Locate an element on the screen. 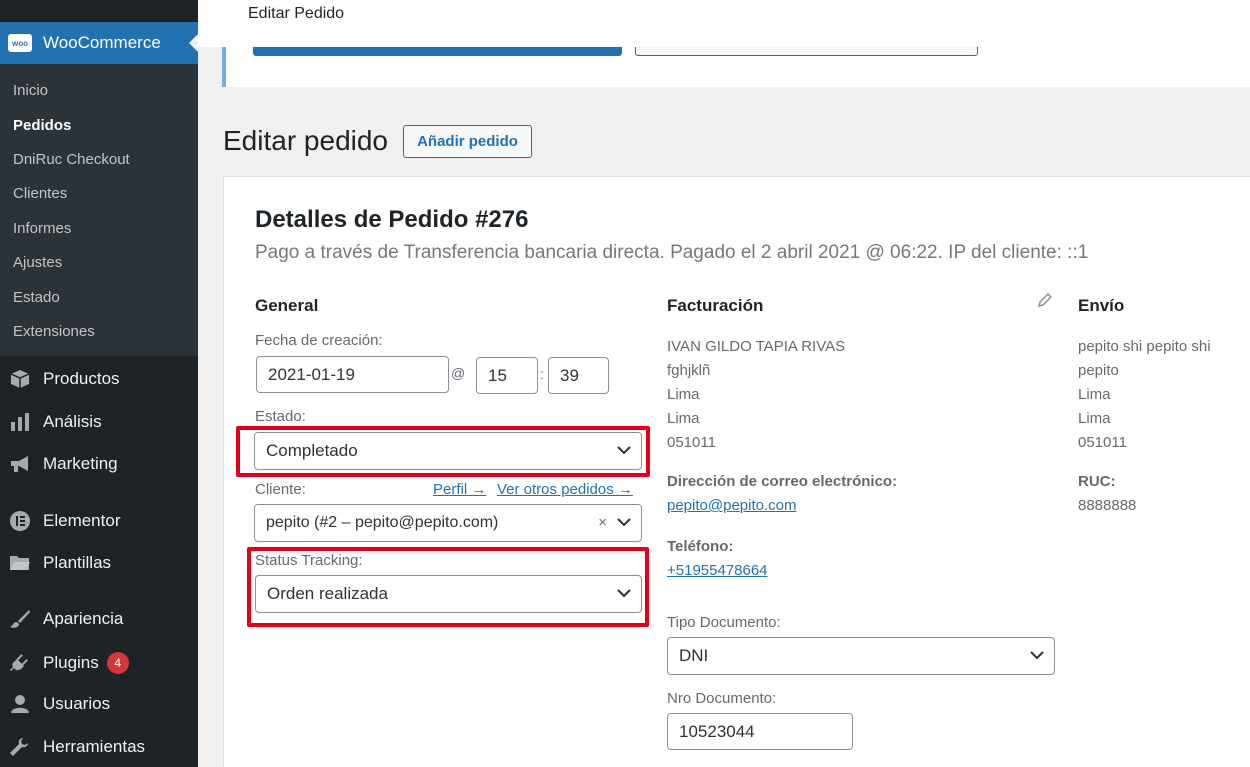 Image resolution: width=1250 pixels, height=767 pixels. primary-action-button is located at coordinates (437, 51).